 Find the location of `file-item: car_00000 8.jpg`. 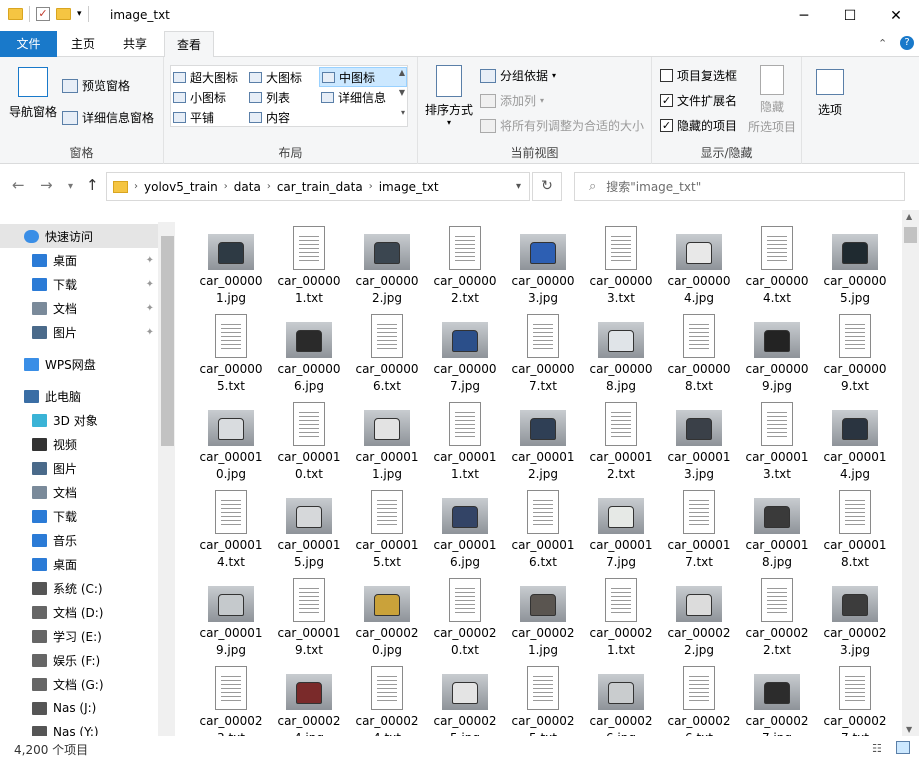

file-item: car_00000 8.jpg is located at coordinates (621, 349).